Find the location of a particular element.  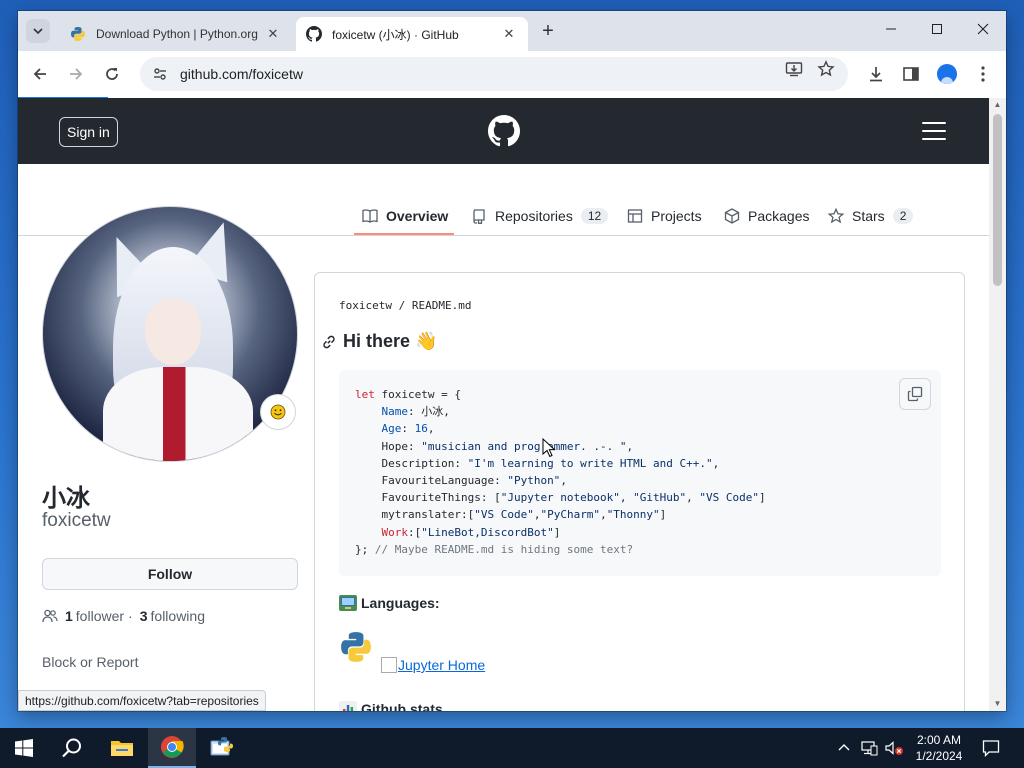

tab-projects: Projects is located at coordinates (664, 216).